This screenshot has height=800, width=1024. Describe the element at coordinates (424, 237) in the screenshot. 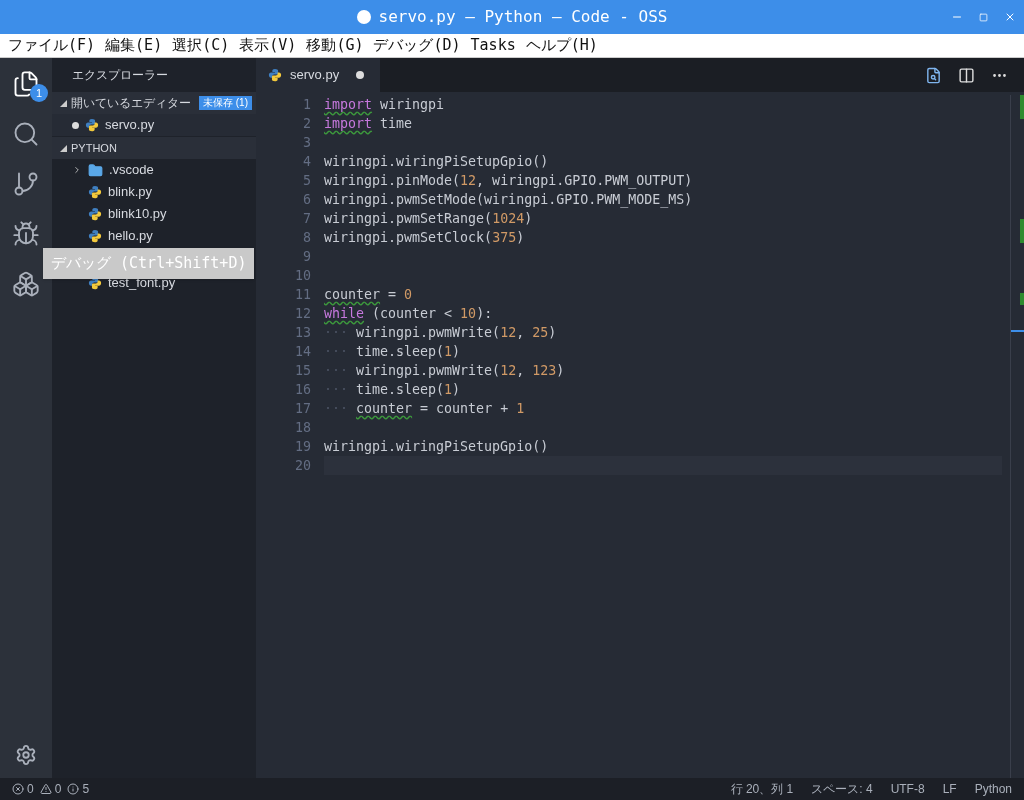

I see `code-line: wiringpi.pwmSetClock(375)` at that location.